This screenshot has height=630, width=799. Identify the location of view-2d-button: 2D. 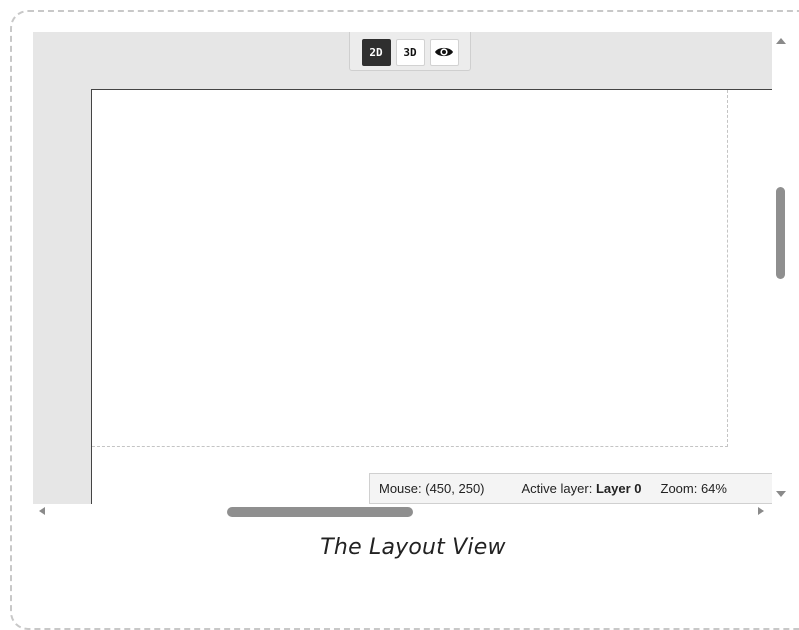
(376, 52).